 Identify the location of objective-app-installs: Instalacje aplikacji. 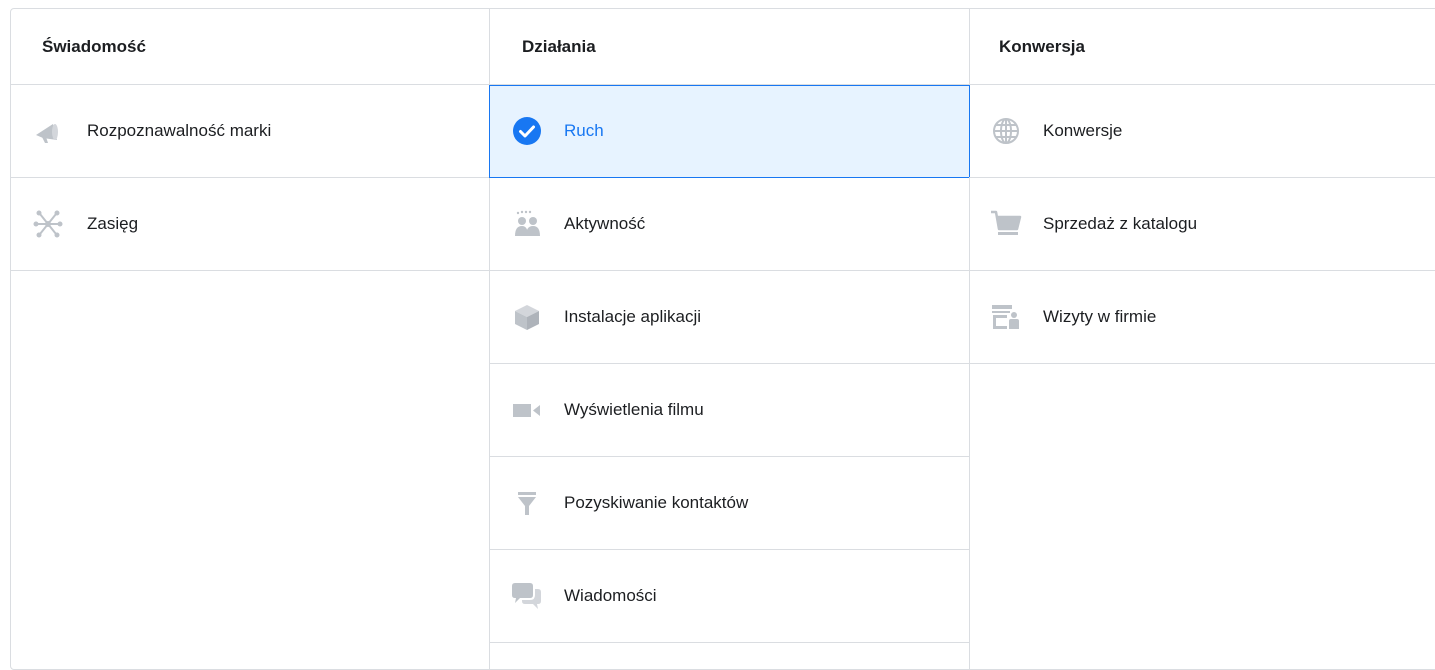
(729, 317).